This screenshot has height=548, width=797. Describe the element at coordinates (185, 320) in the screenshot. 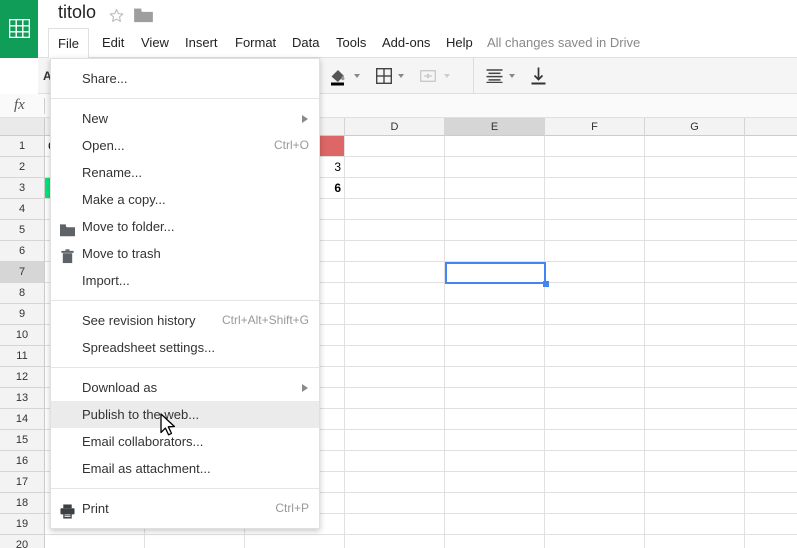

I see `menu-item-see-revision-history: See revision history Ctrl+Alt+Shift+G` at that location.